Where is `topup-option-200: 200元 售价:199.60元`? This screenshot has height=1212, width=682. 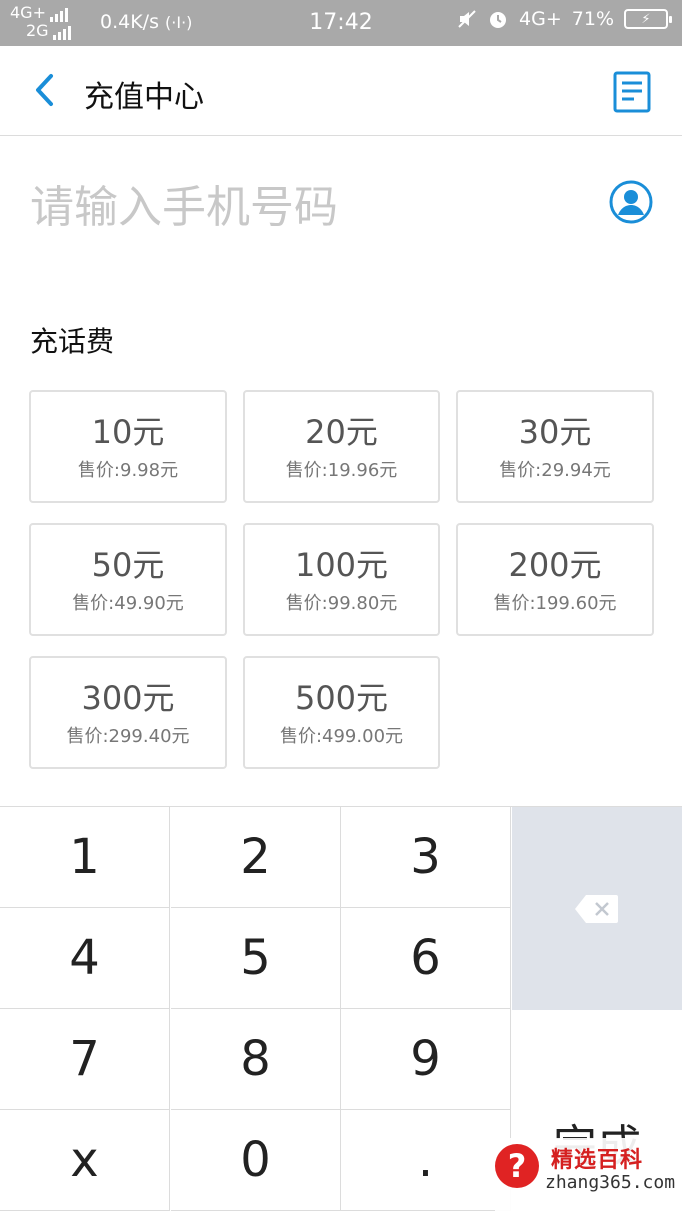
topup-option-200: 200元 售价:199.60元 is located at coordinates (555, 579).